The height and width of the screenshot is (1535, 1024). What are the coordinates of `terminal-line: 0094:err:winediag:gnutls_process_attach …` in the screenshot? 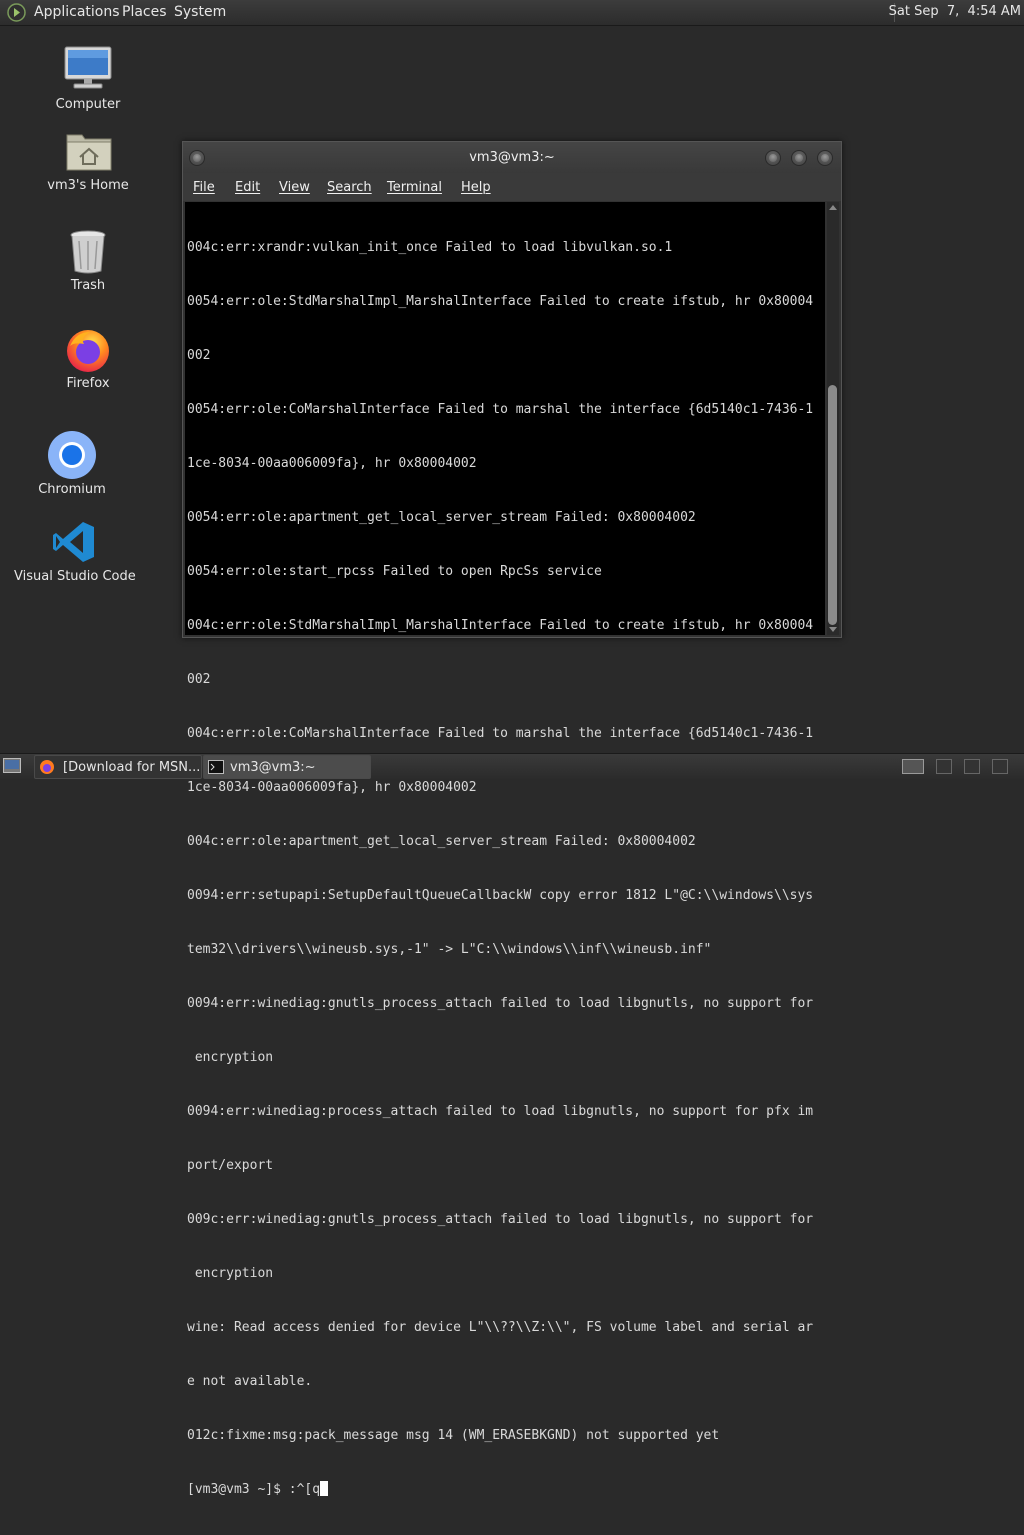 It's located at (500, 1003).